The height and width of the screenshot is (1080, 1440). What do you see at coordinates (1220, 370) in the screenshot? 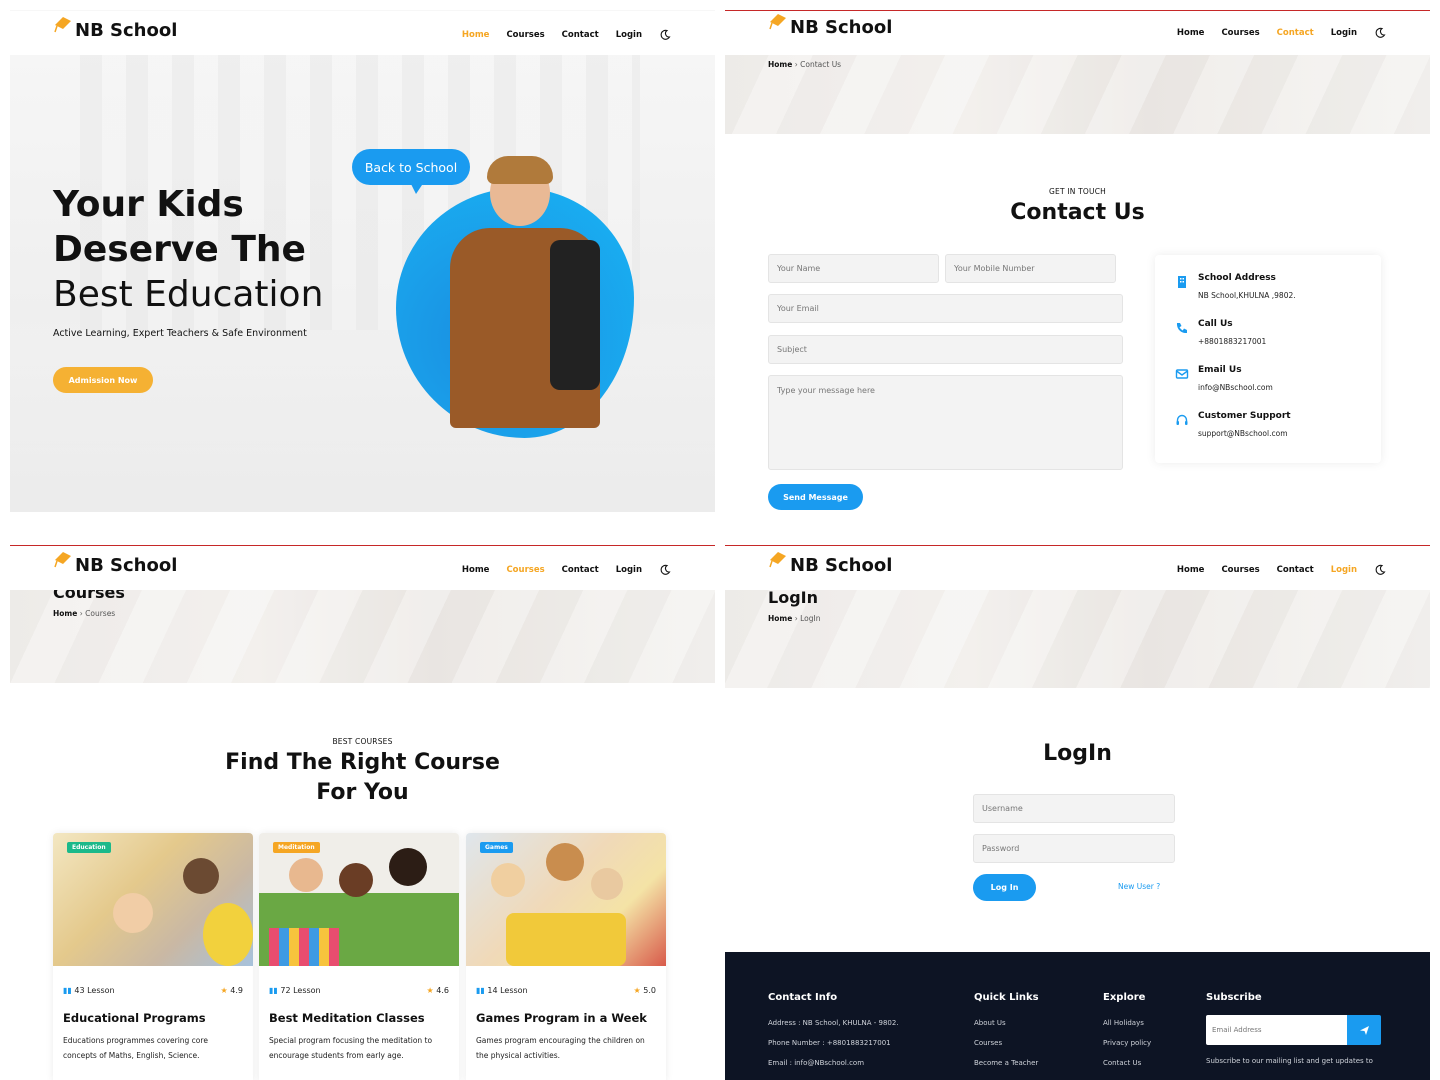
I see `info-email-title: Email Us` at bounding box center [1220, 370].